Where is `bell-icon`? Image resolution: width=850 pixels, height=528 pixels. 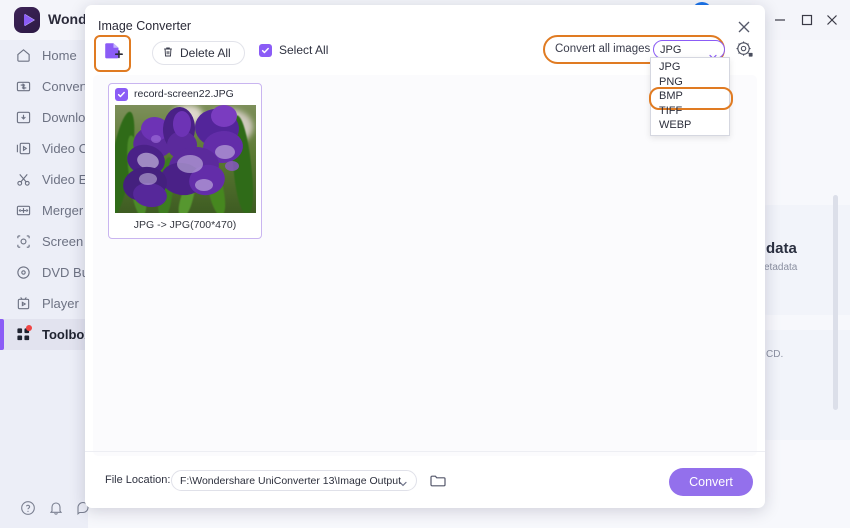 bell-icon is located at coordinates (56, 508).